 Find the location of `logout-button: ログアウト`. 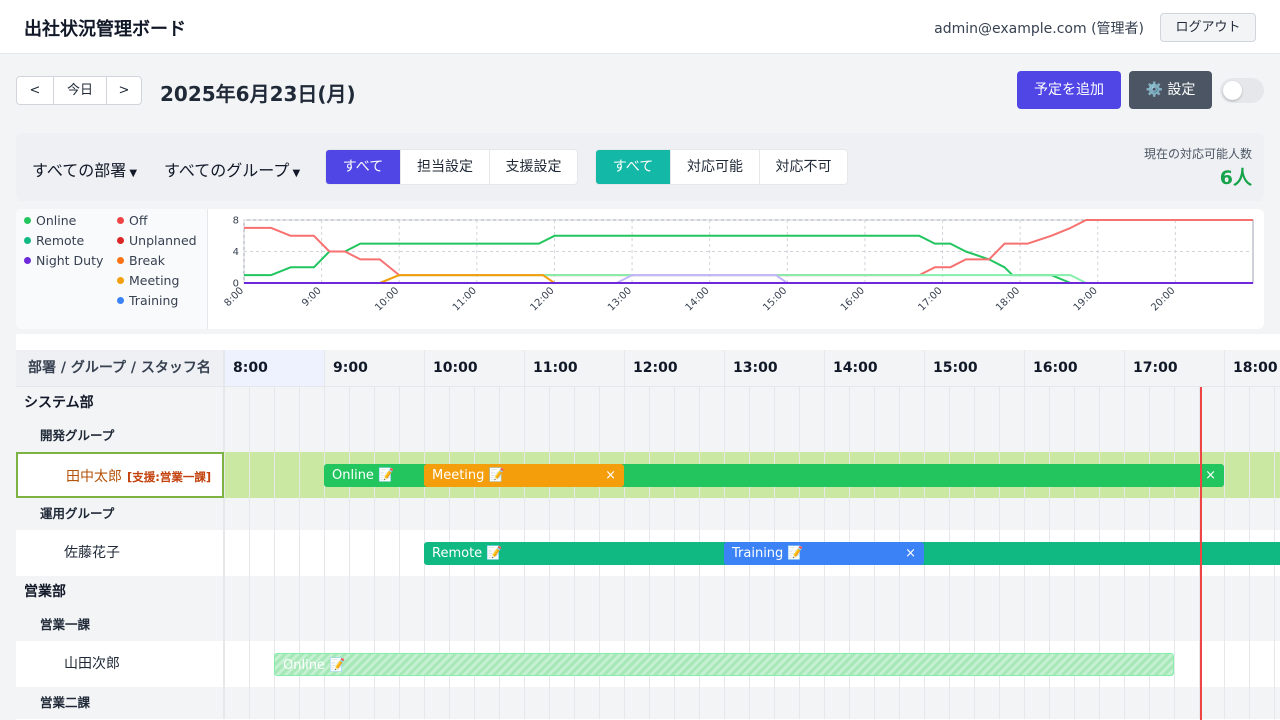

logout-button: ログアウト is located at coordinates (1208, 27).